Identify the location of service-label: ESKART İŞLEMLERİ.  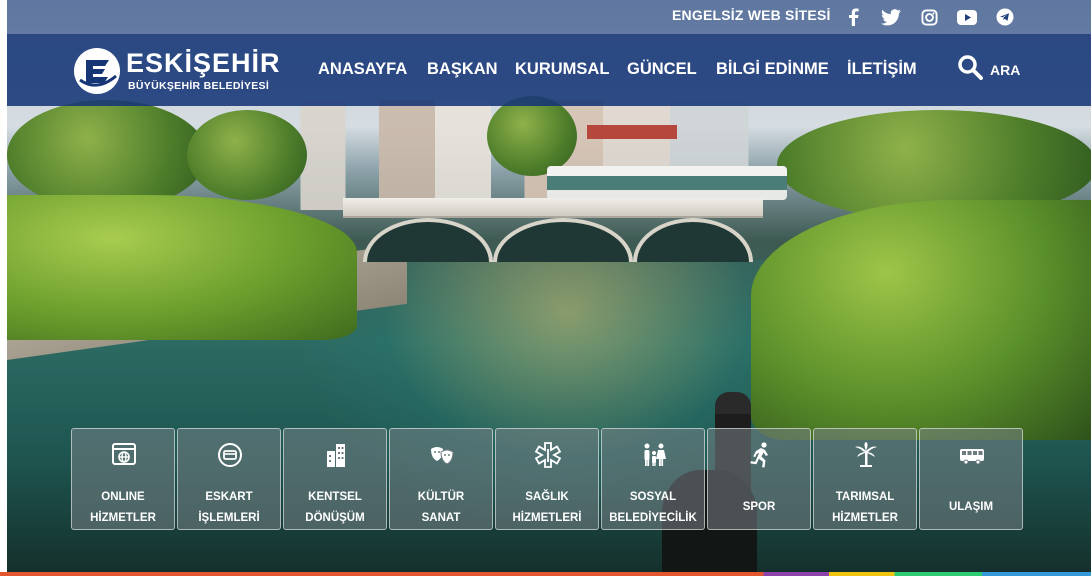
(229, 507).